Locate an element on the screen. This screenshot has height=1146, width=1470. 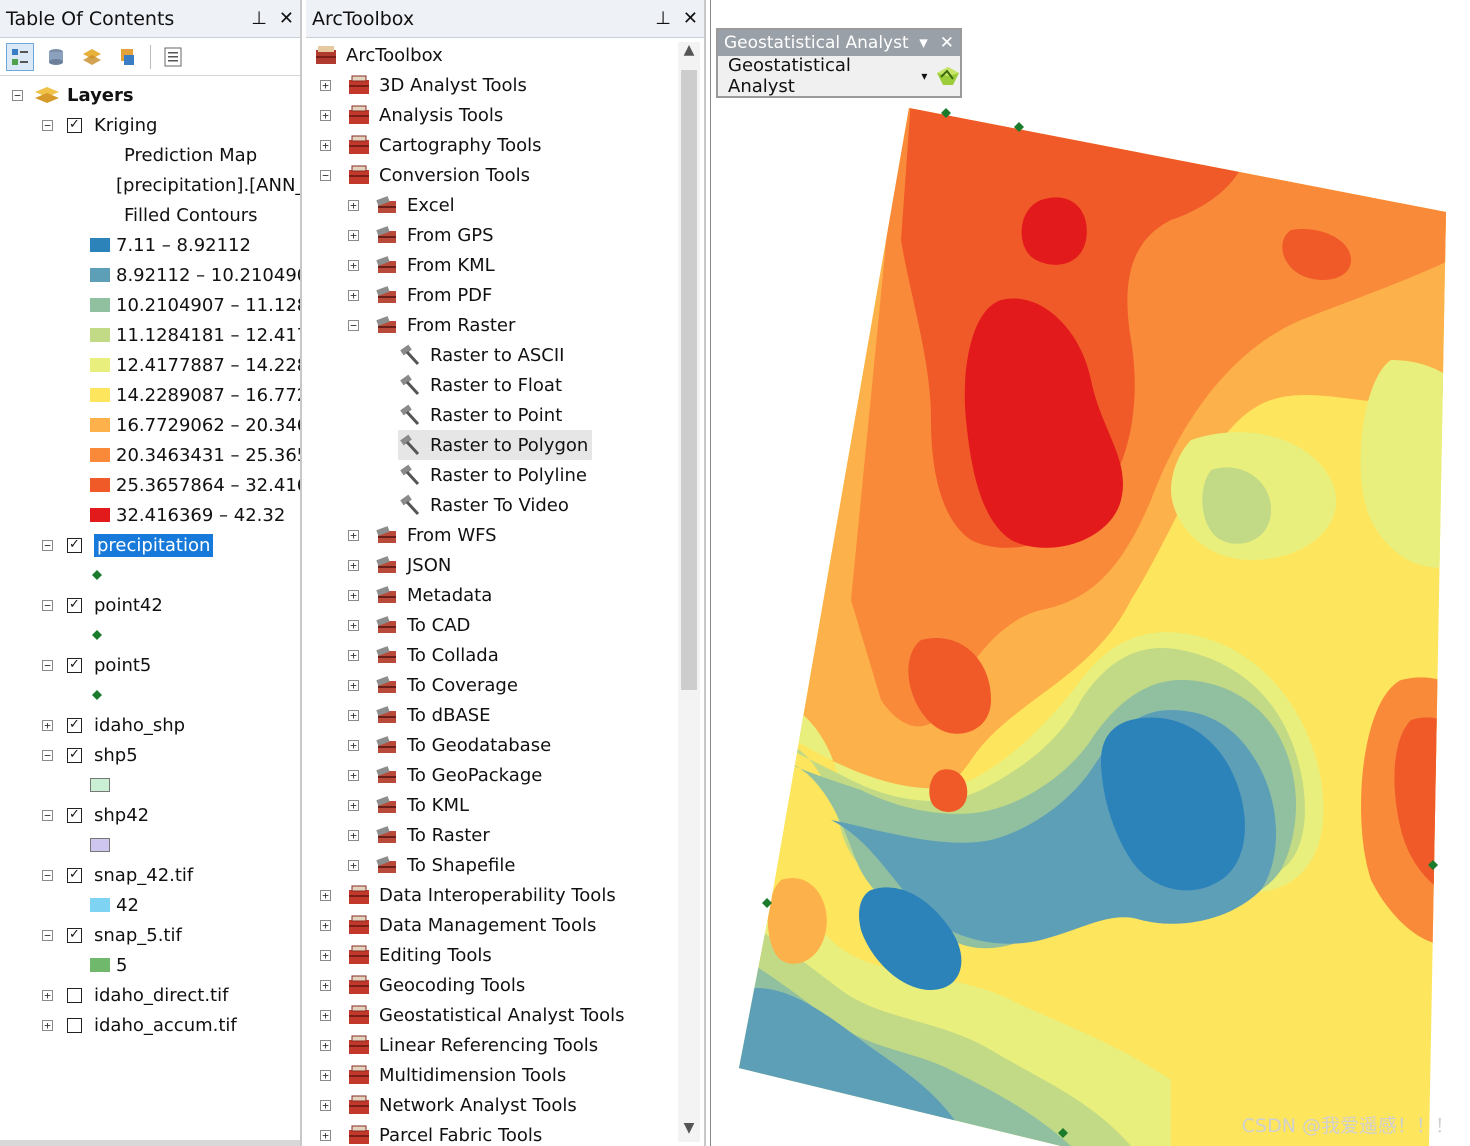
toolbox-item: + Data Management Tools is located at coordinates (458, 925).